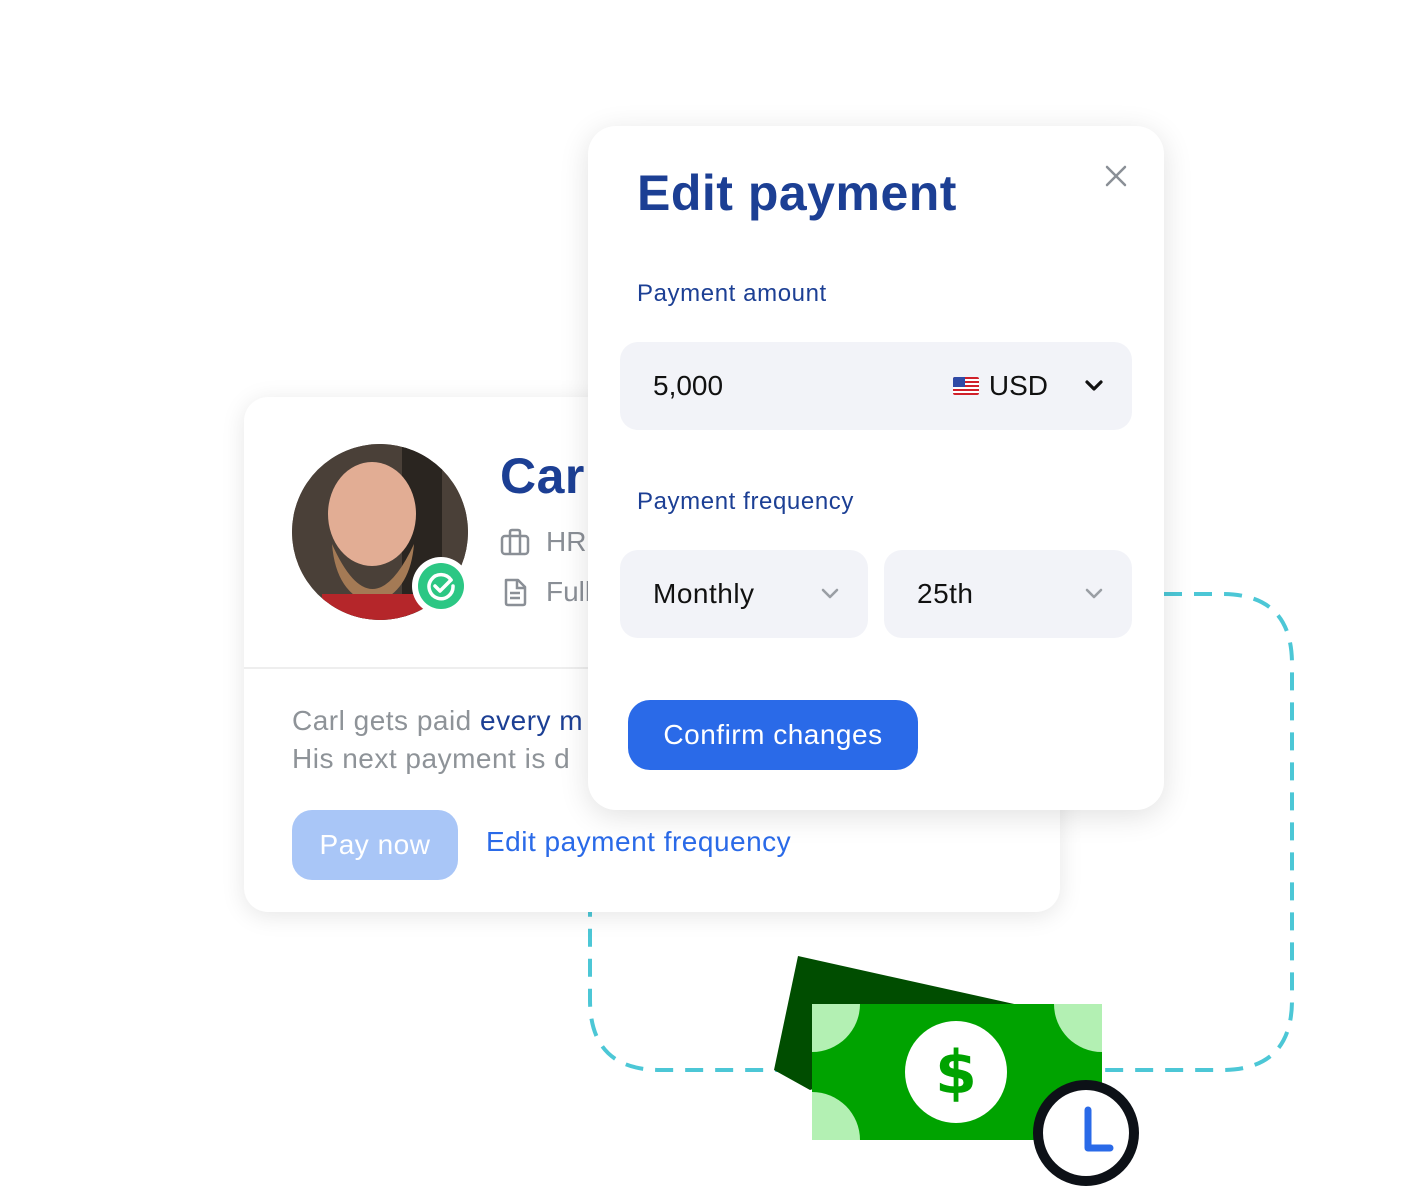 This screenshot has height=1200, width=1408. Describe the element at coordinates (566, 541) in the screenshot. I see `department-text: HR` at that location.